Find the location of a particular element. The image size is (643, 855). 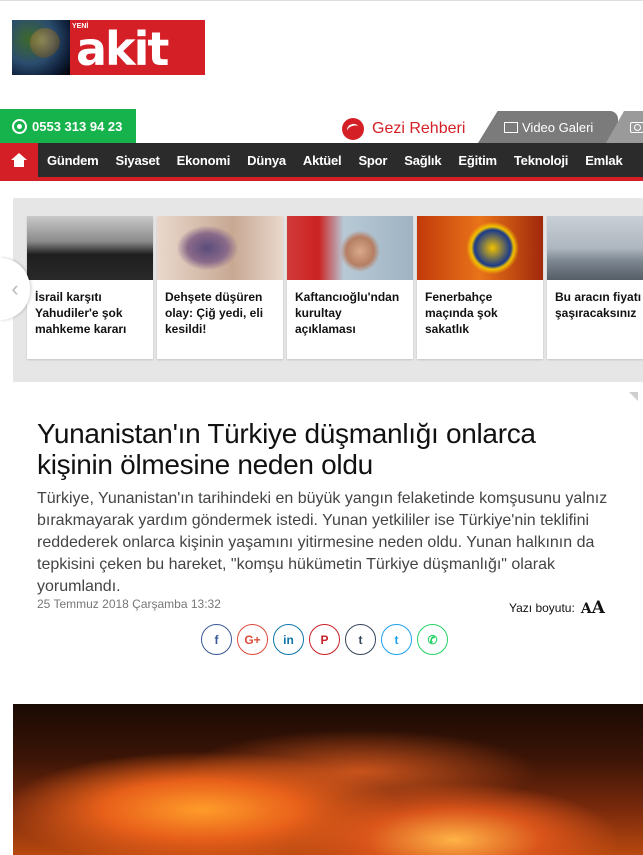

slider-card: Kaftancıoğlu'ndan kurultay açıklaması is located at coordinates (350, 287).